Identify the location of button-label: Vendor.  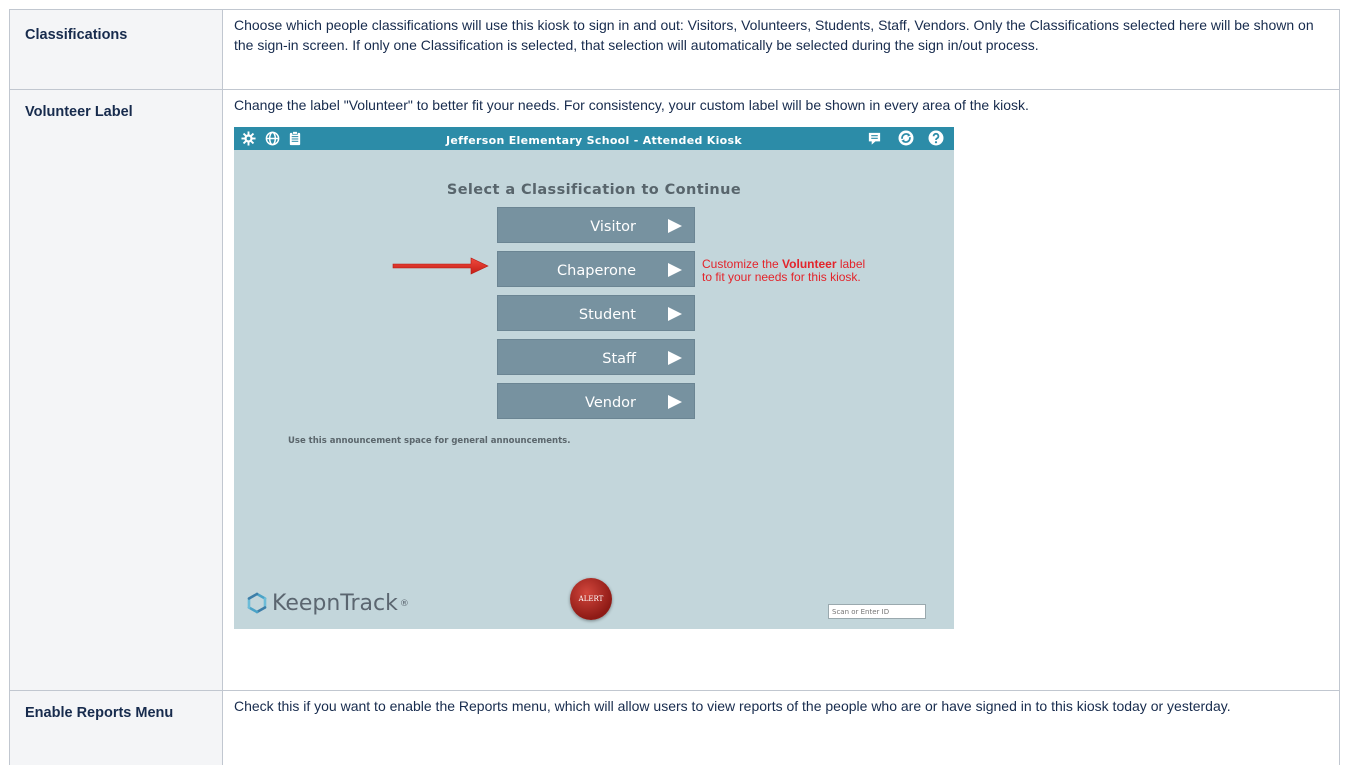
(610, 403).